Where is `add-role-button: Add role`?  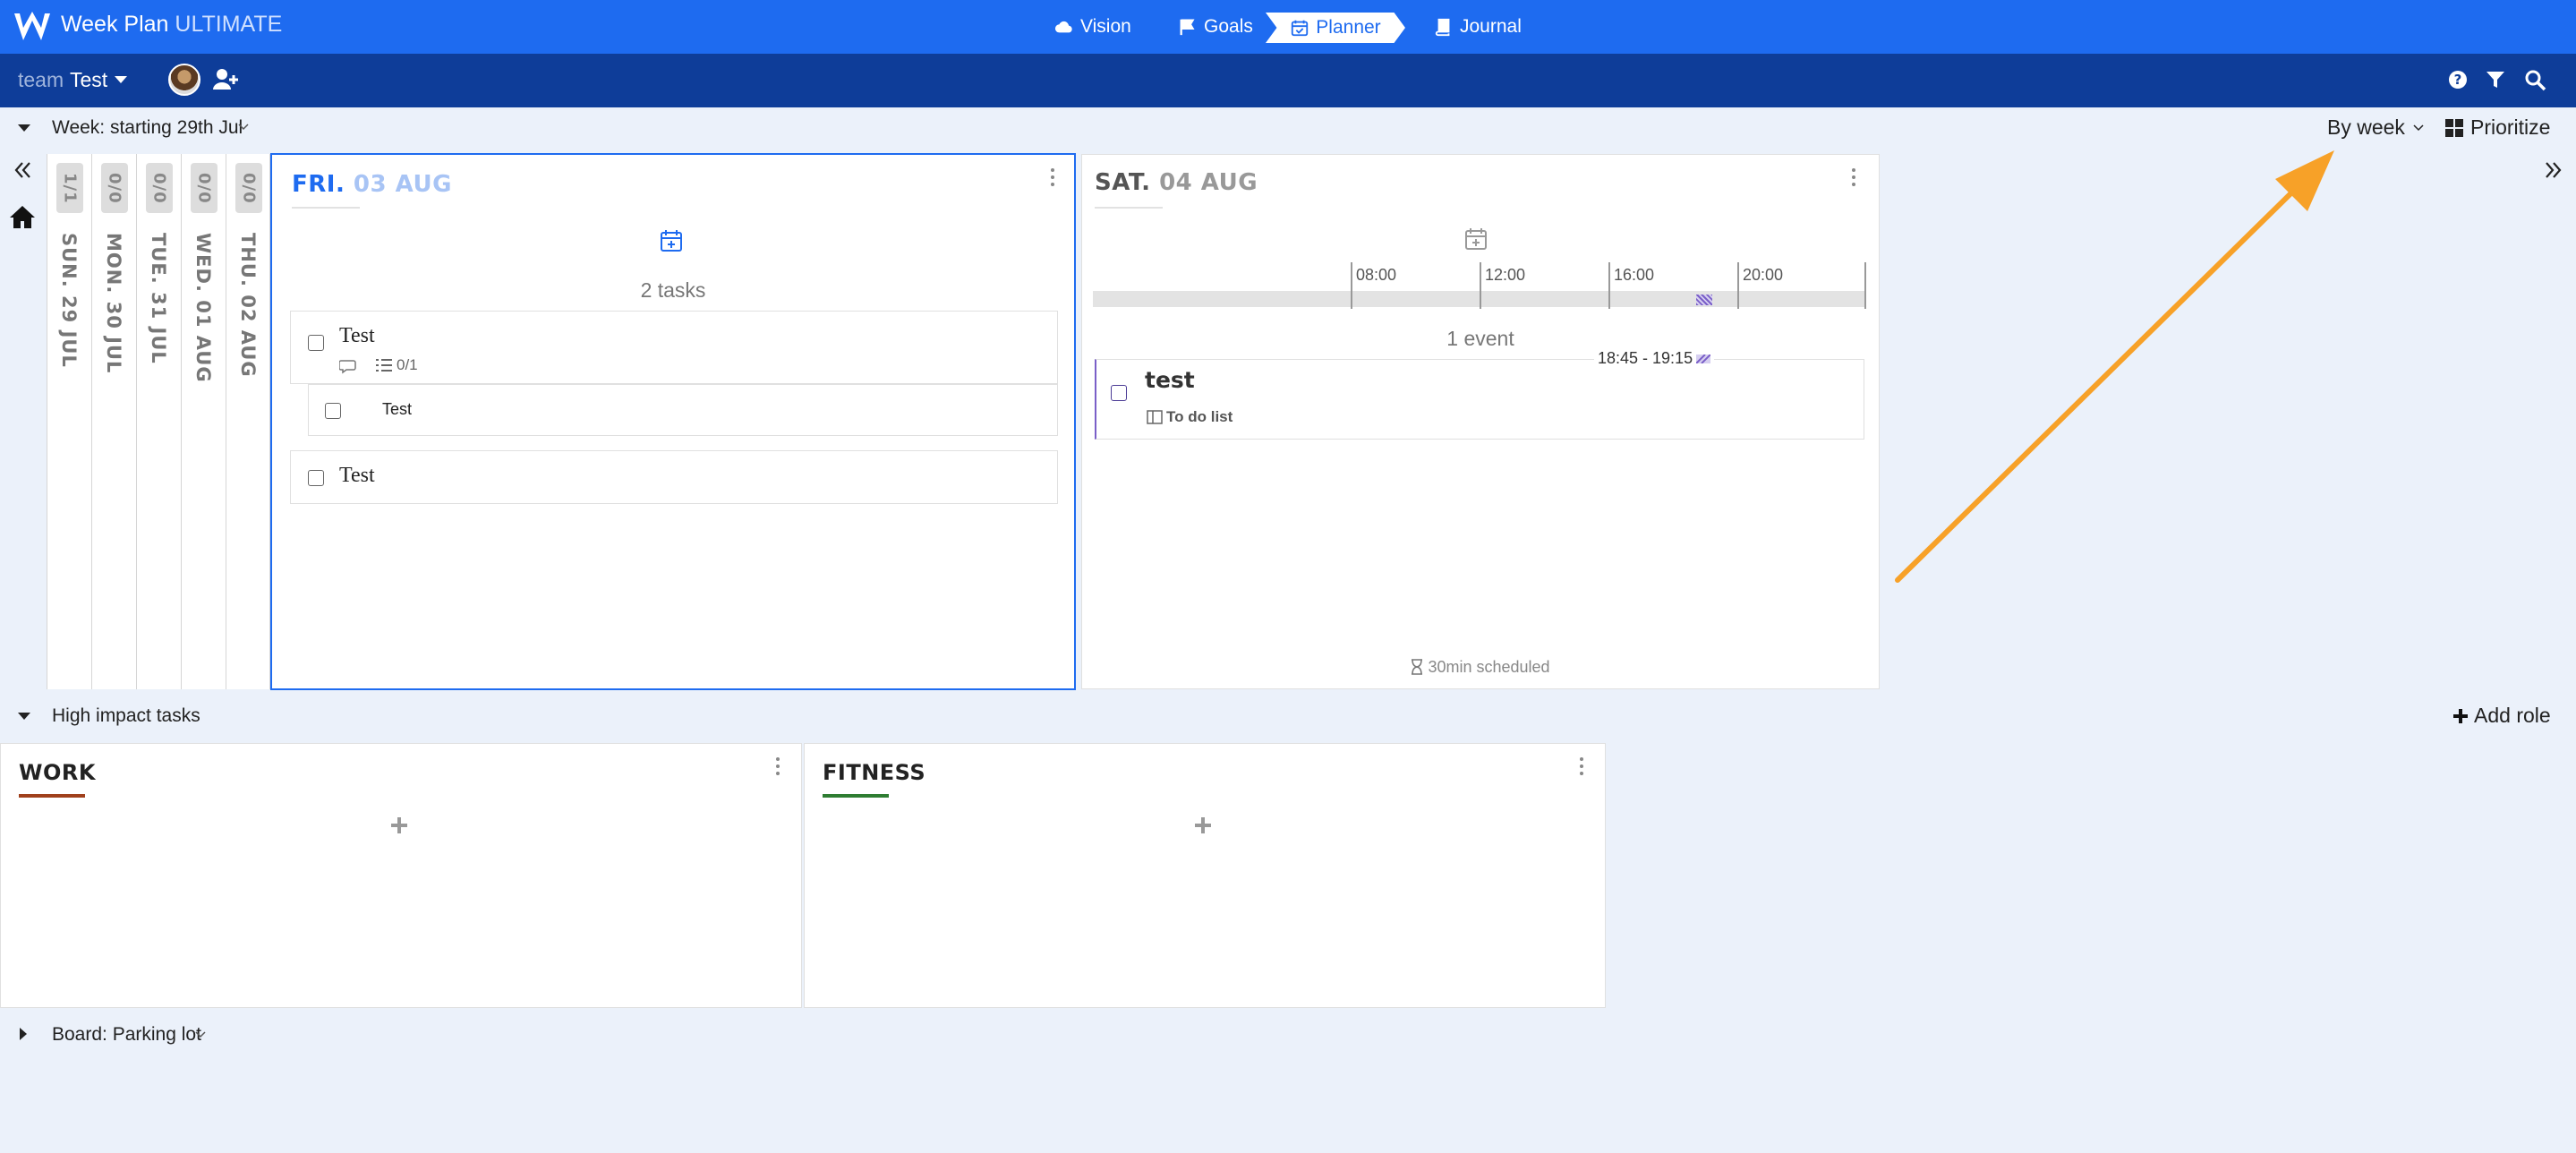
add-role-button: Add role is located at coordinates (2501, 716).